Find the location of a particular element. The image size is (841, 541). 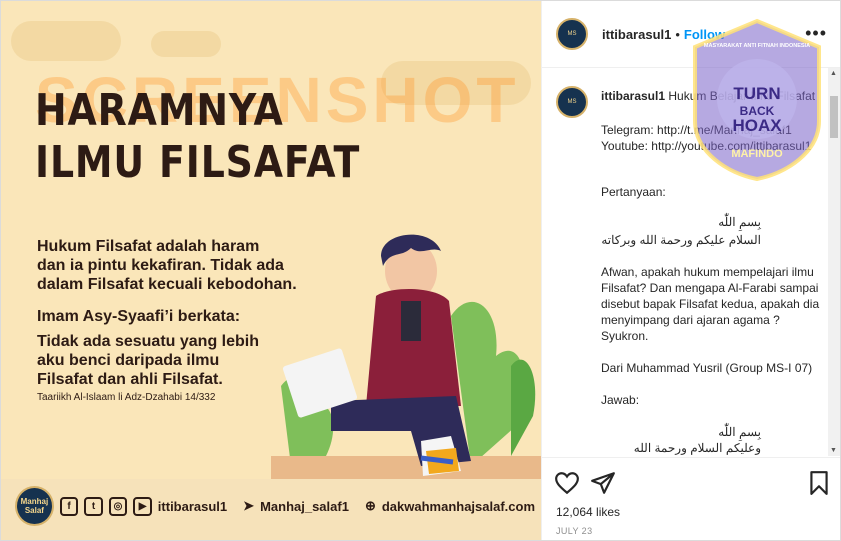

post-actions: 12,064 likes JULY 23 is located at coordinates (691, 498).